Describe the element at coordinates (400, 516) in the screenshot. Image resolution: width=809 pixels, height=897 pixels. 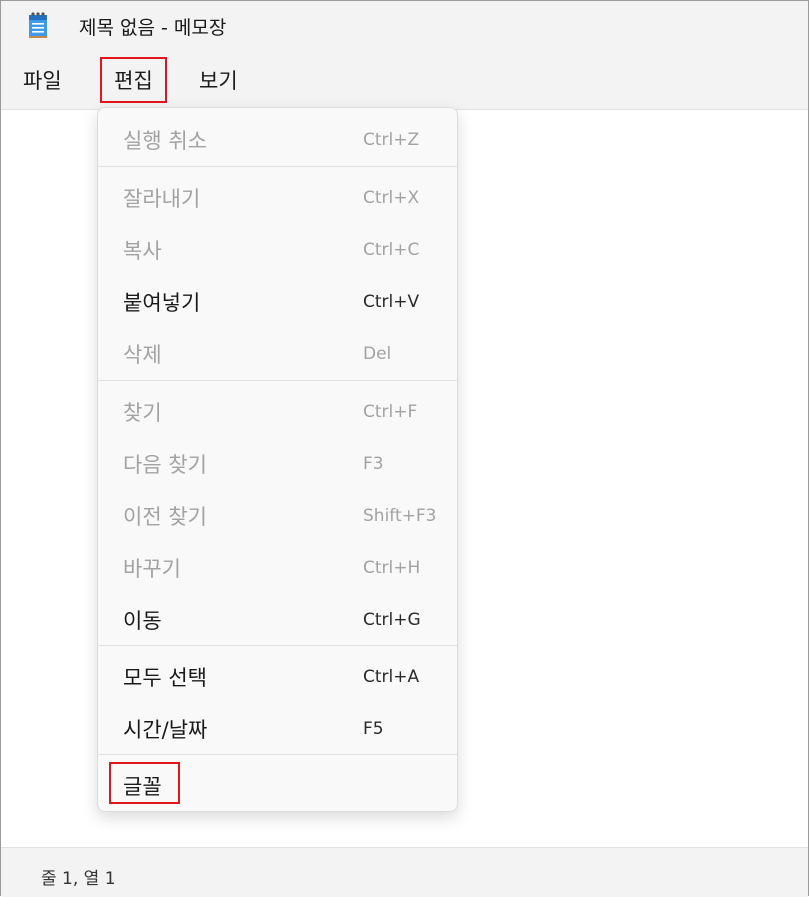
I see `menu-item-shortcut: Shift+F3` at that location.